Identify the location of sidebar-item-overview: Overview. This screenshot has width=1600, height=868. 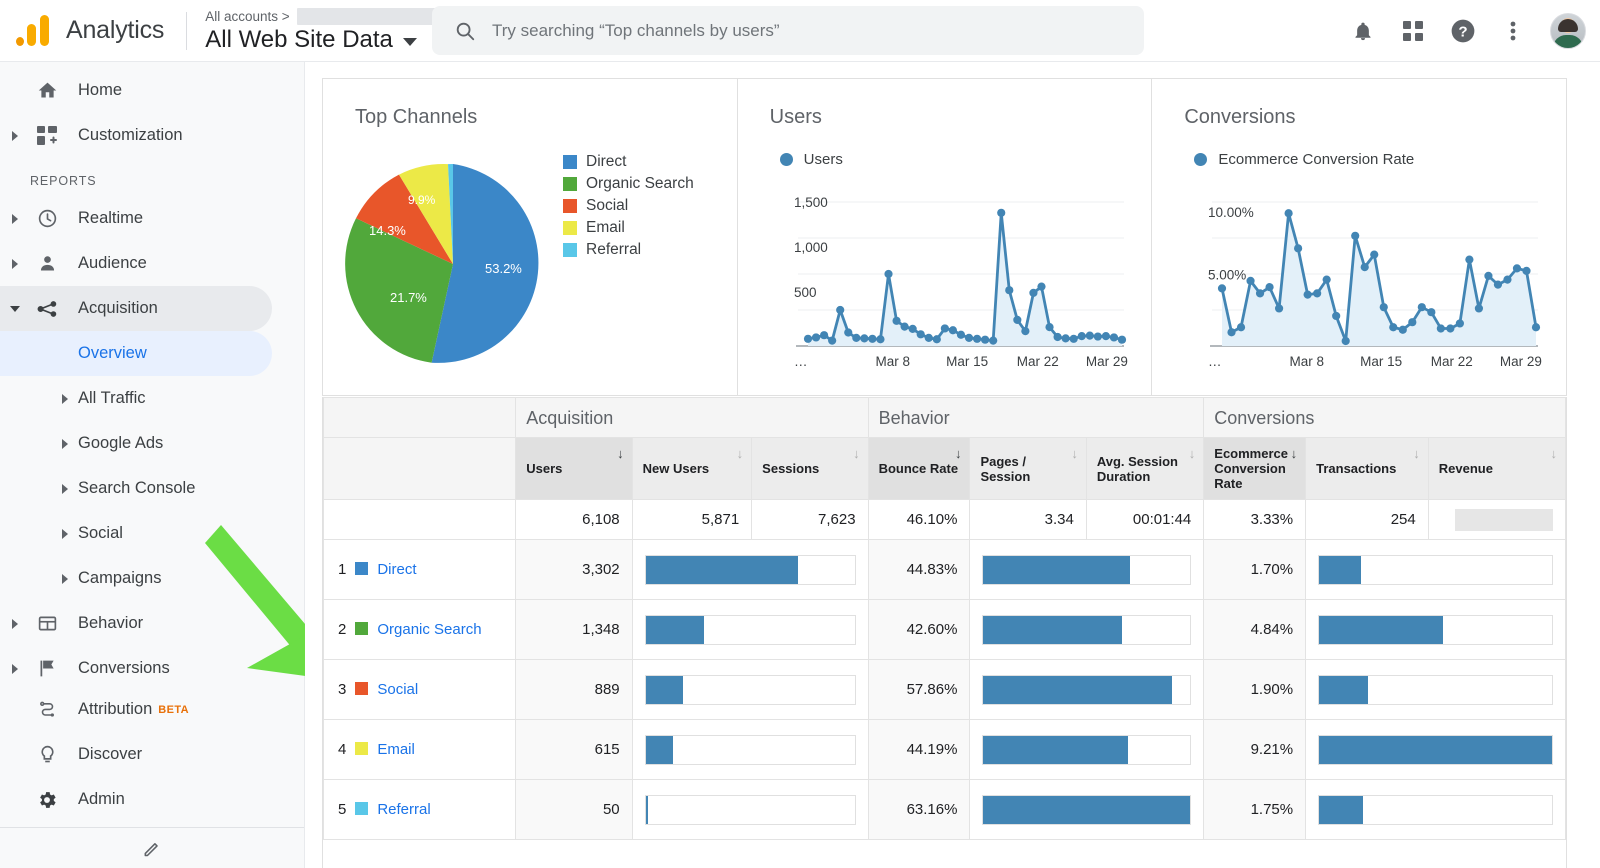
(136, 353).